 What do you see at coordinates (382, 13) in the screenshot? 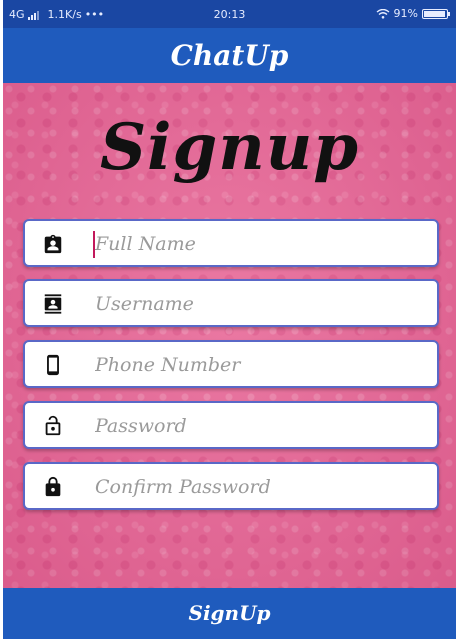
I see `wifi-icon` at bounding box center [382, 13].